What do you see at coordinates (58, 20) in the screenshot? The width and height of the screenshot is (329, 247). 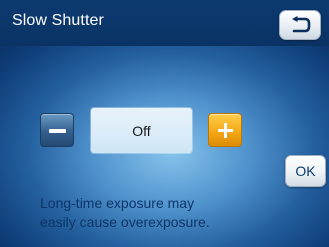 I see `page-title: Slow Shutter` at bounding box center [58, 20].